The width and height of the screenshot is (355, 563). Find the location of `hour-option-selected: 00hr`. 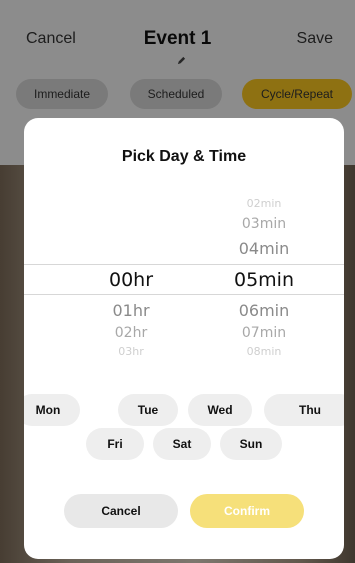

hour-option-selected: 00hr is located at coordinates (131, 280).